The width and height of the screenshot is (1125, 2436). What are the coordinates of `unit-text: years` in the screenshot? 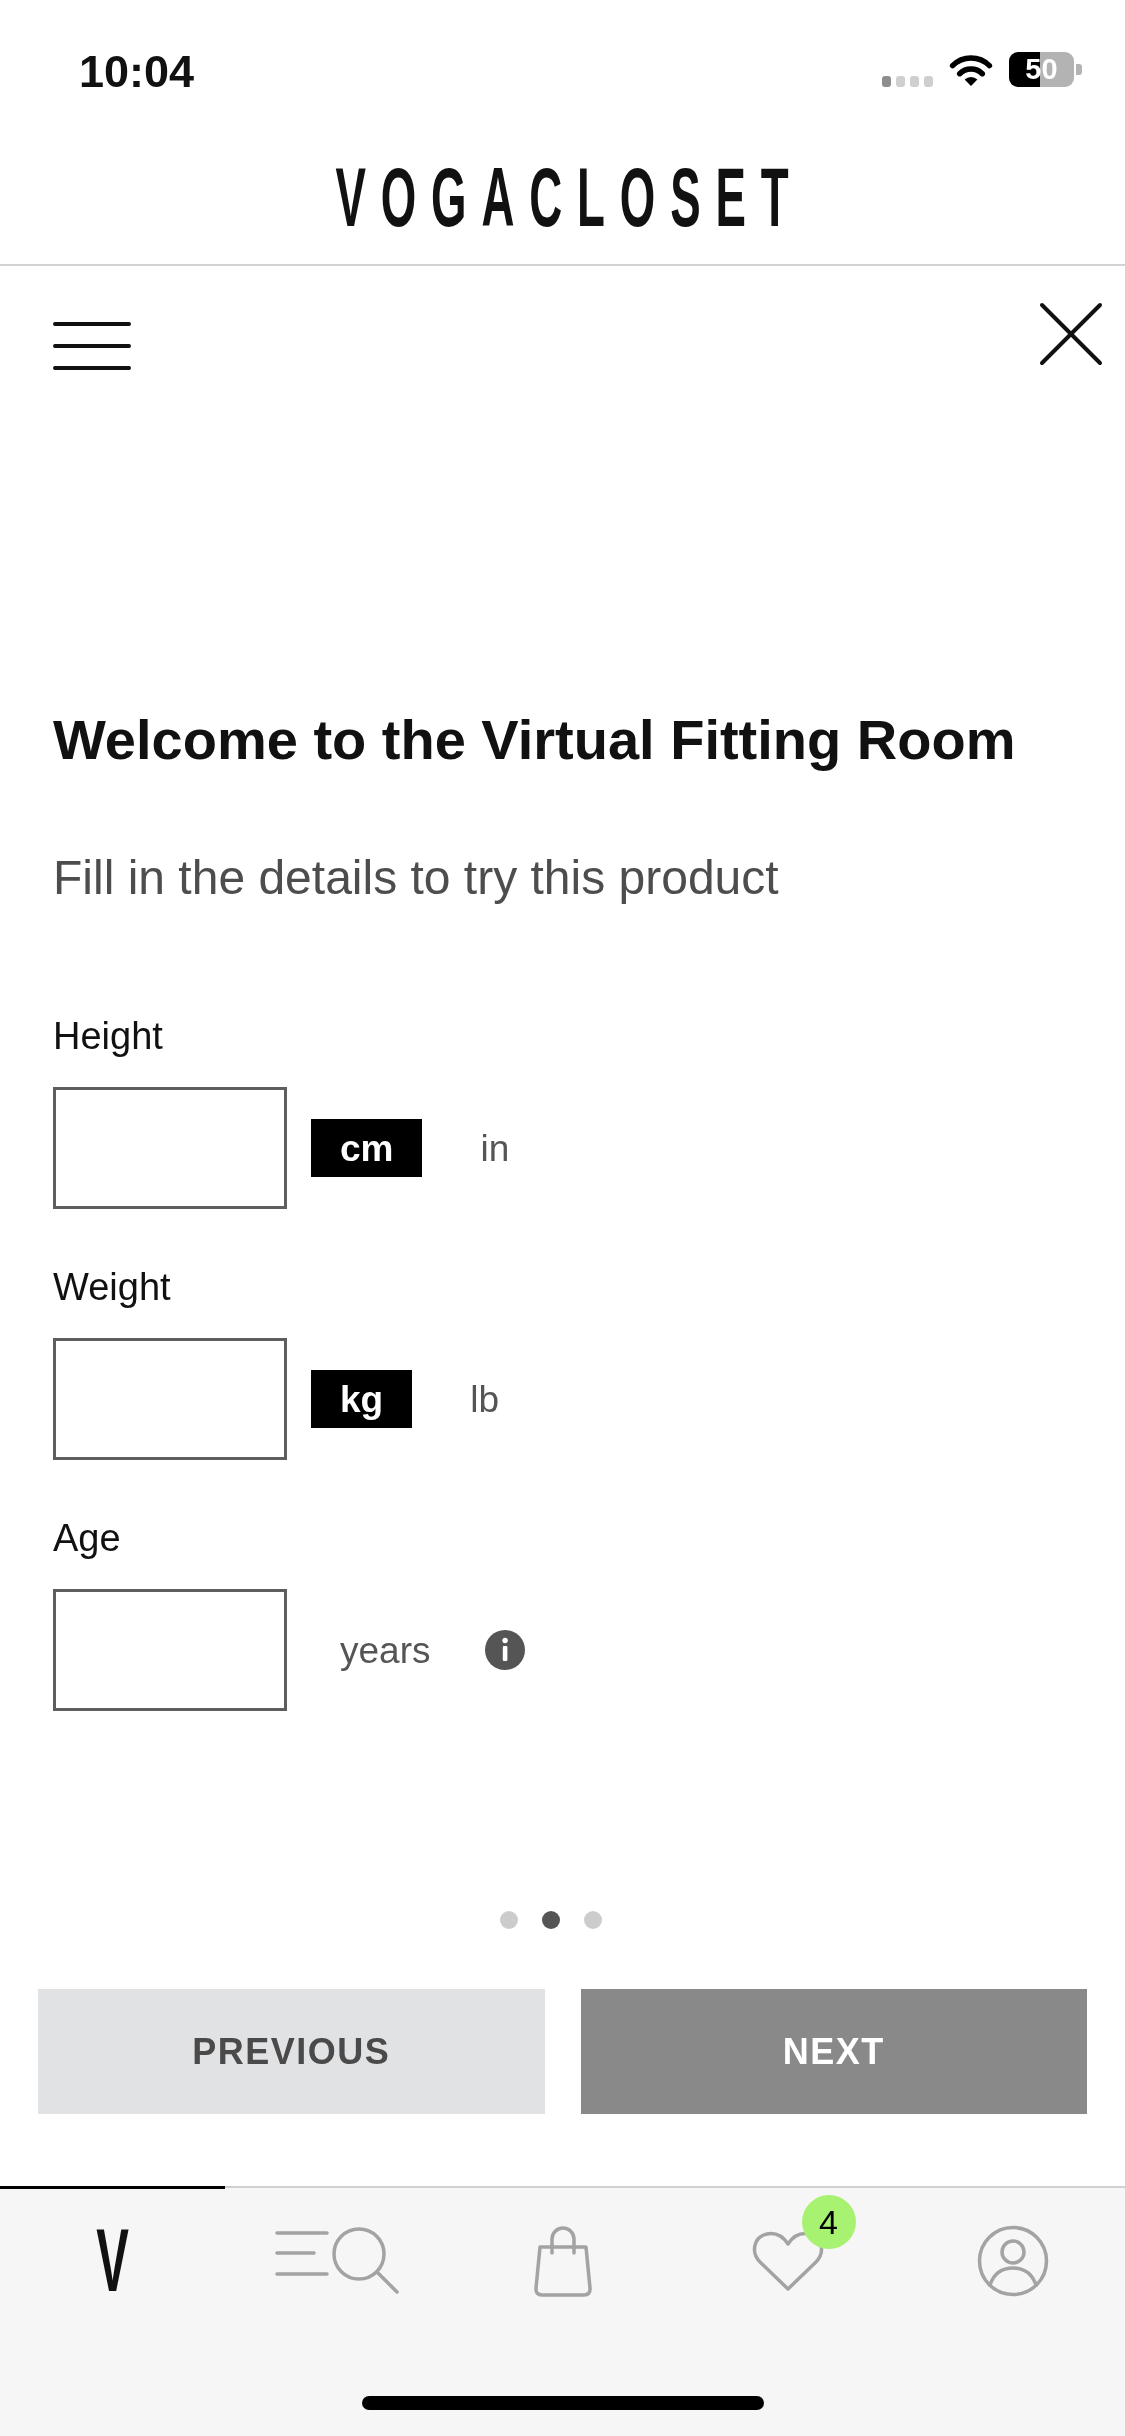 It's located at (385, 1650).